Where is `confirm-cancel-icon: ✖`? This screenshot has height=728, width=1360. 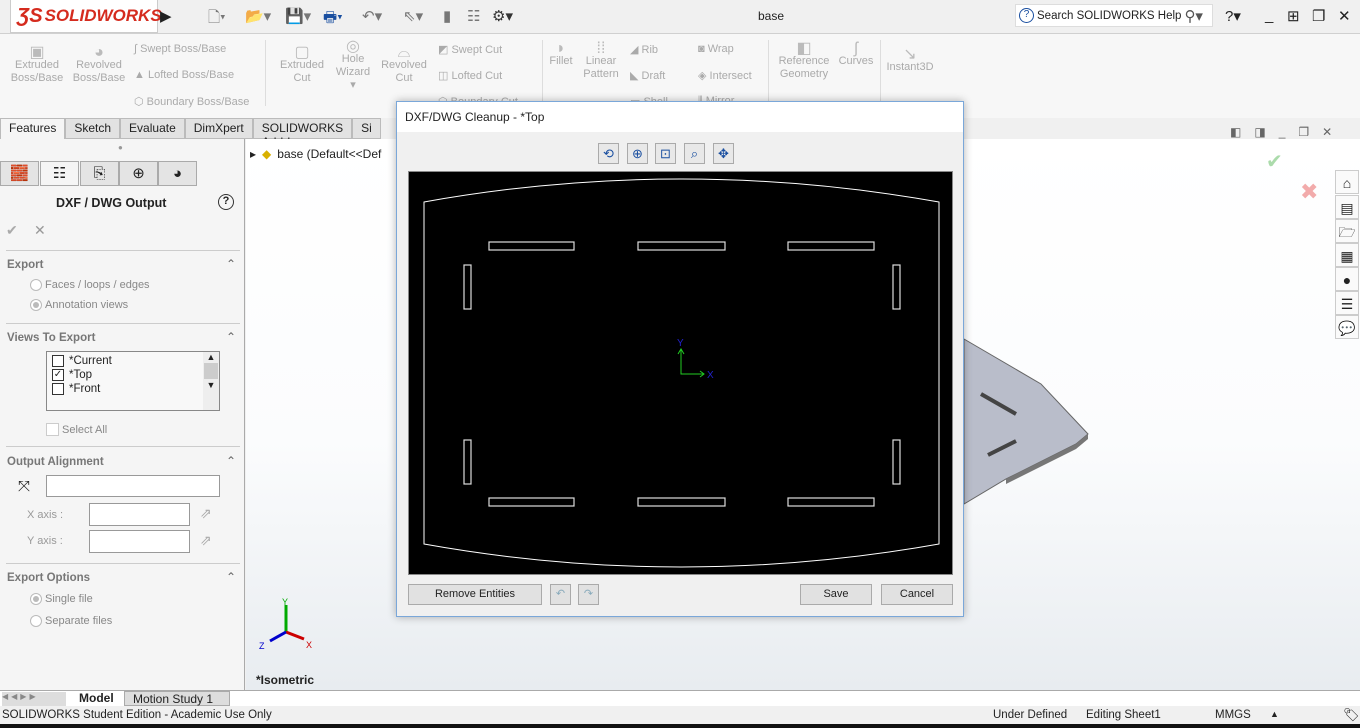 confirm-cancel-icon: ✖ is located at coordinates (1309, 192).